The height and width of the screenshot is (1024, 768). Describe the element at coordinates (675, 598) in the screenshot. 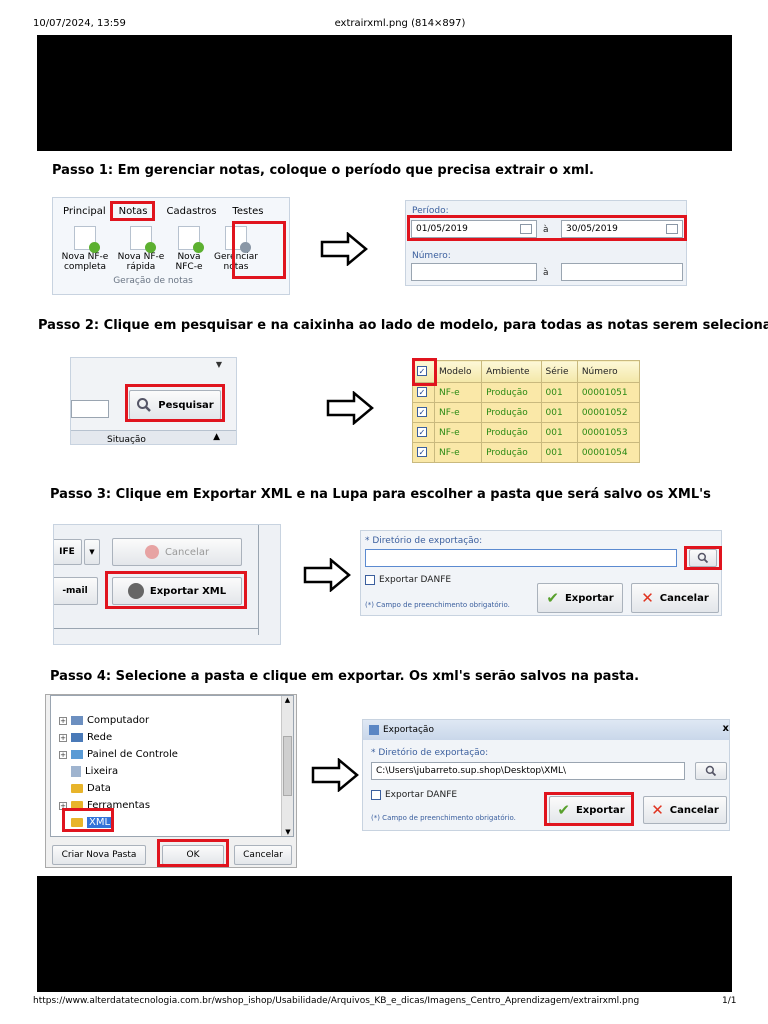

I see `cancel-button: ✕ Cancelar` at that location.